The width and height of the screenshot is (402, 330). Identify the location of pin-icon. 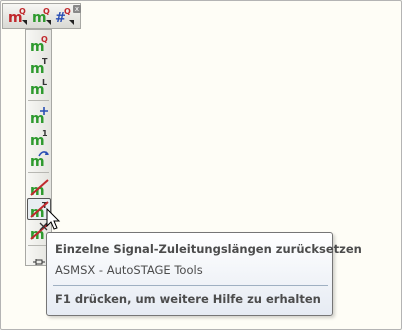
(39, 258).